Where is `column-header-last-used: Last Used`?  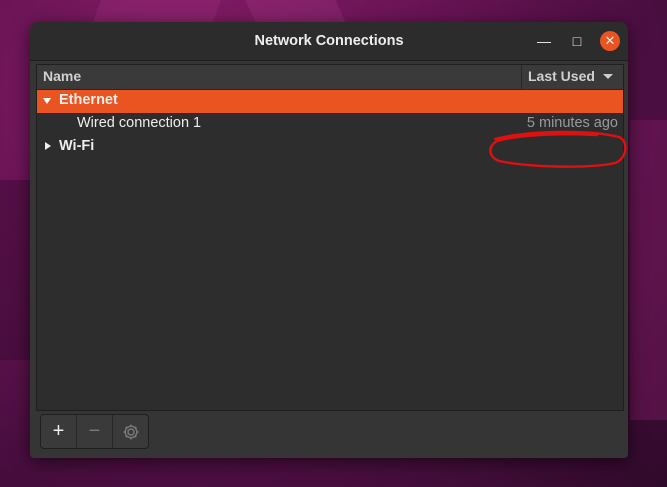 column-header-last-used: Last Used is located at coordinates (561, 76).